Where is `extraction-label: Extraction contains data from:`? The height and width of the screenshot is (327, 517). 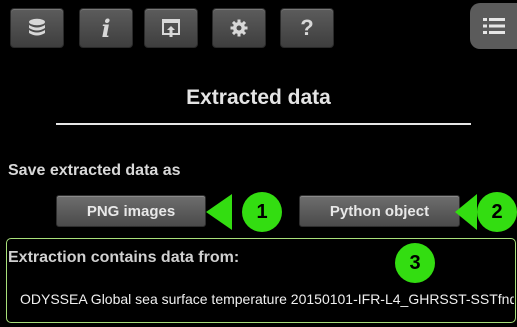
extraction-label: Extraction contains data from: is located at coordinates (124, 257).